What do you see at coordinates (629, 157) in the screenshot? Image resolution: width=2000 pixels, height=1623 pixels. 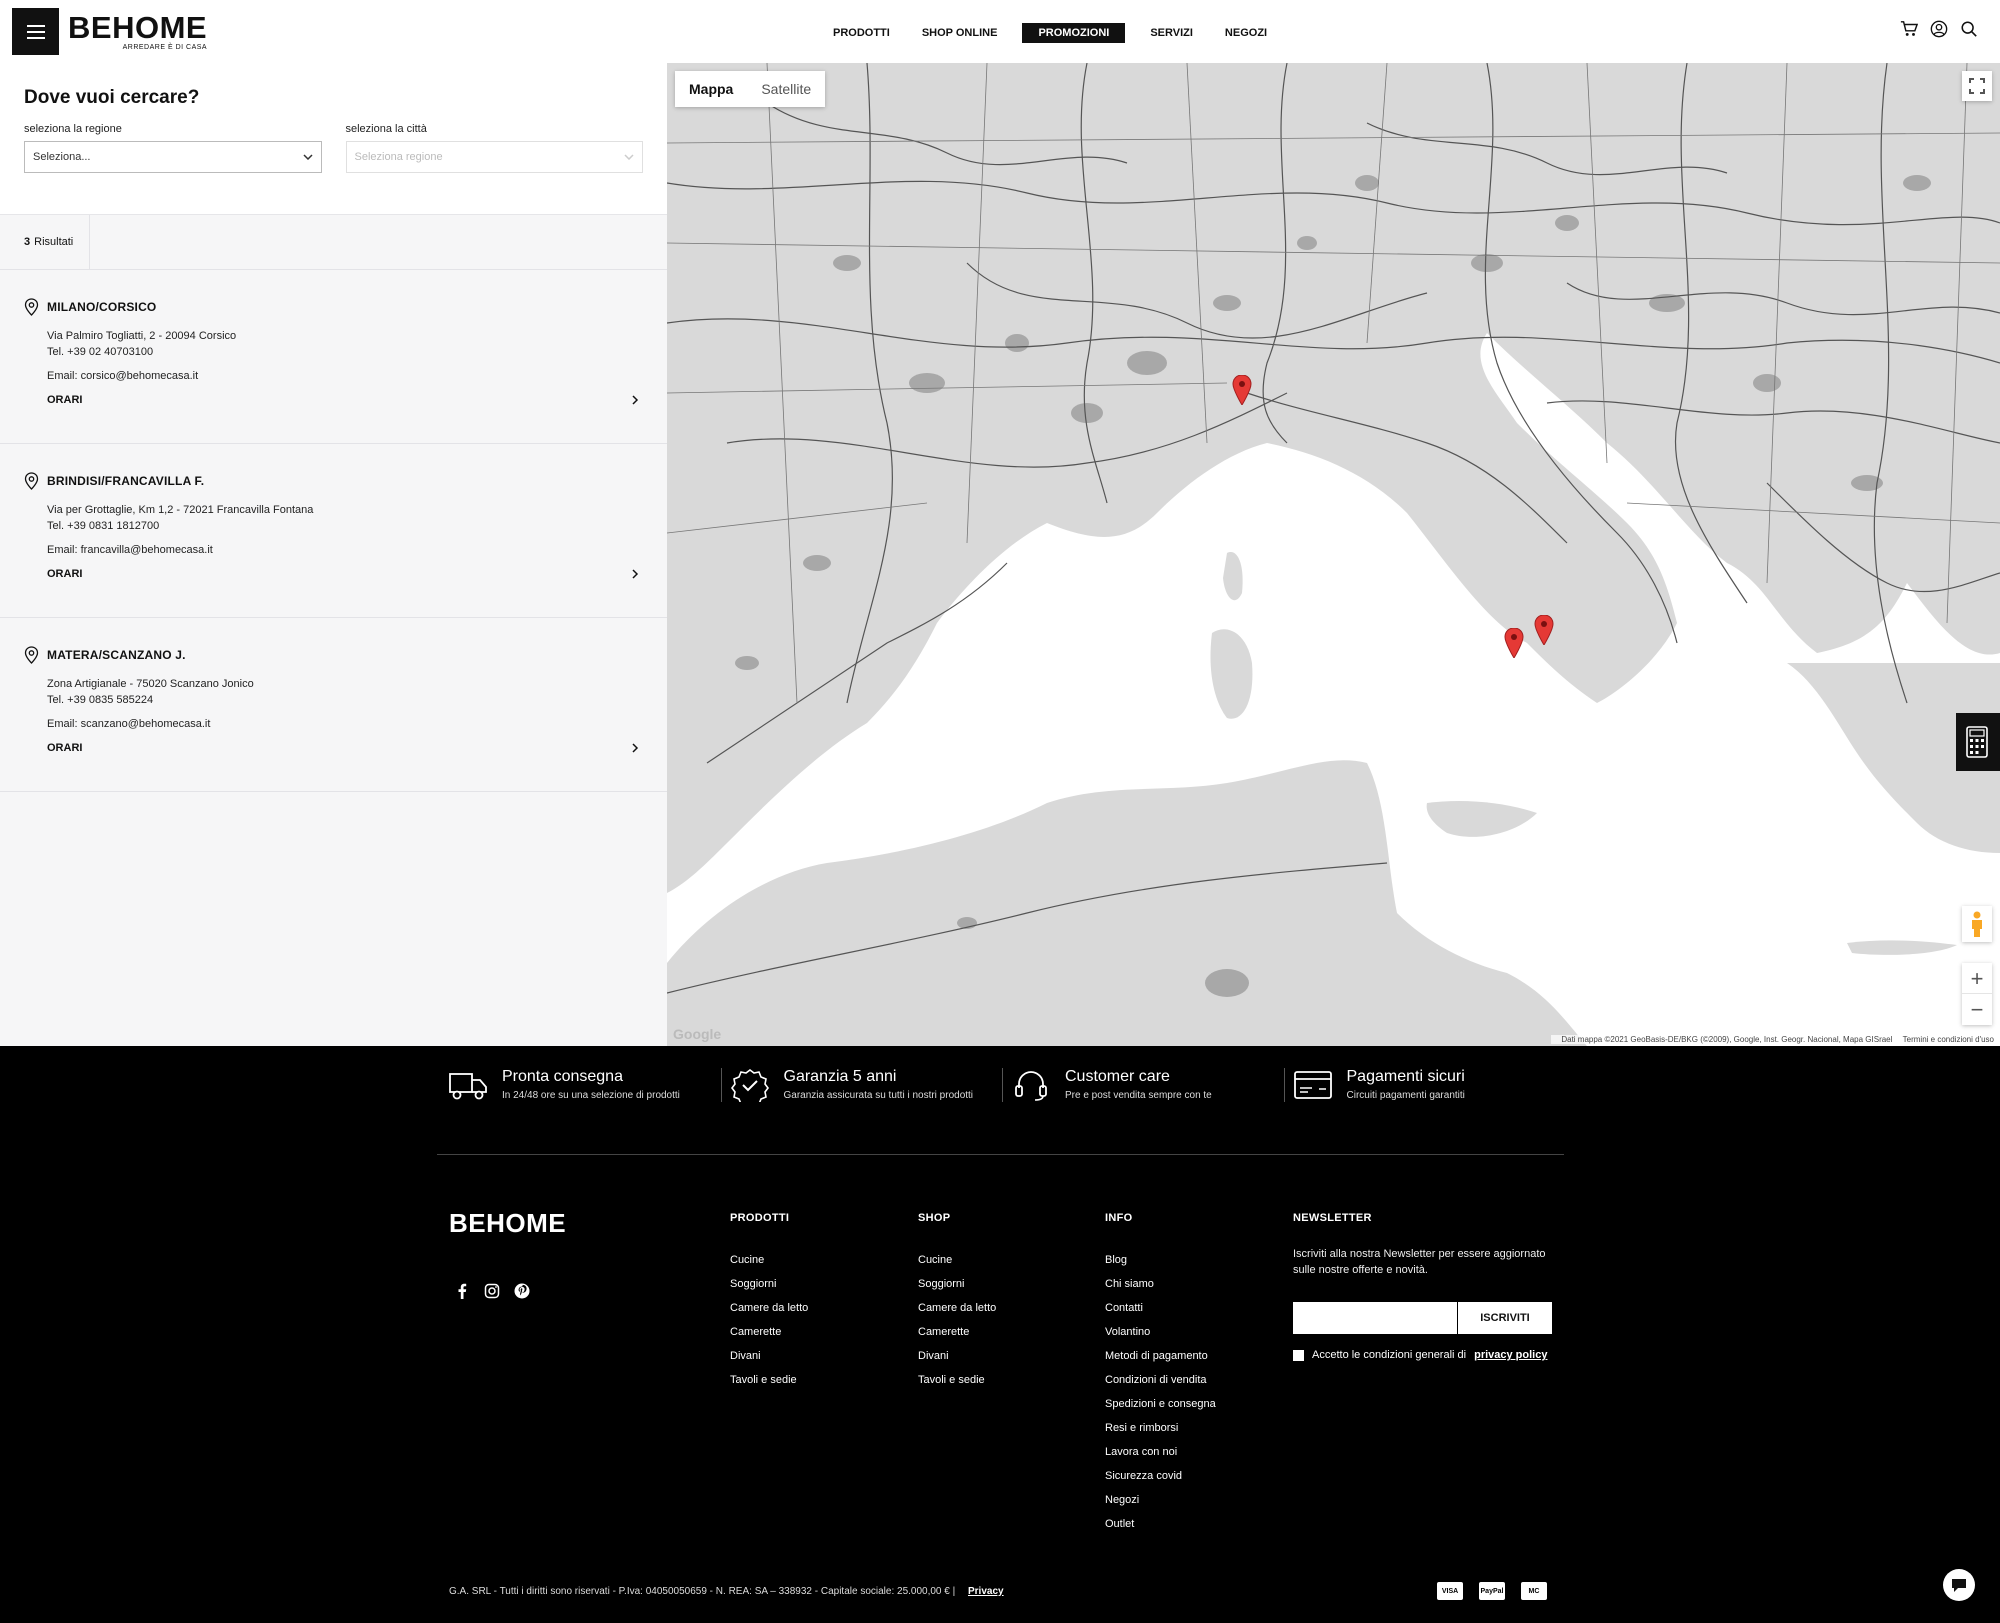 I see `chevron-down-icon` at bounding box center [629, 157].